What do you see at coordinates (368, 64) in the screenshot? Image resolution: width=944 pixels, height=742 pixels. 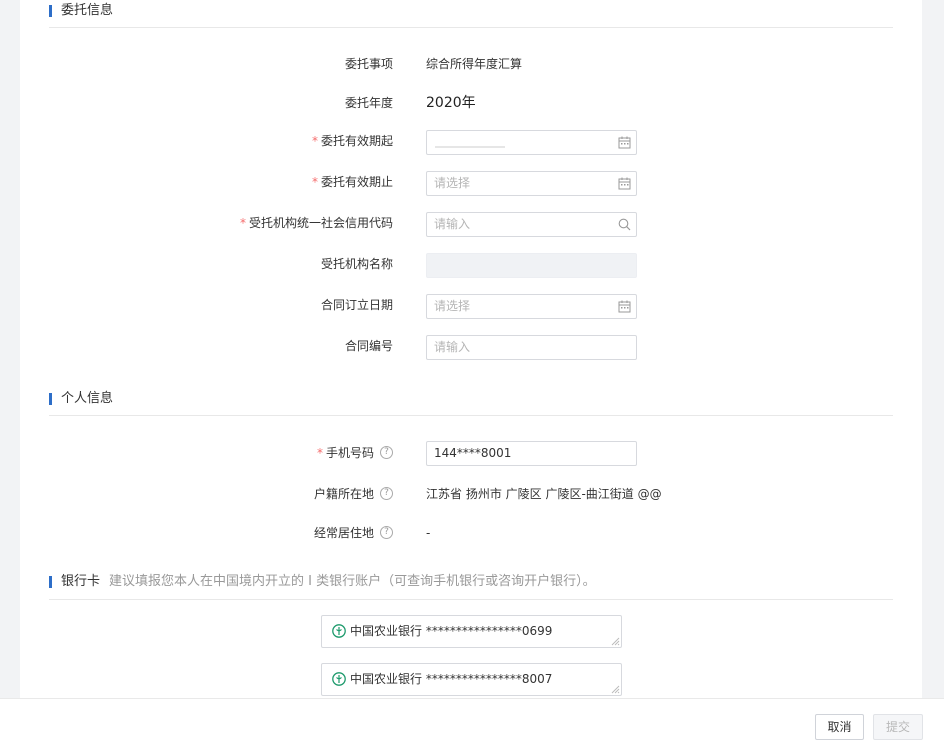 I see `matter-label: 委托事项` at bounding box center [368, 64].